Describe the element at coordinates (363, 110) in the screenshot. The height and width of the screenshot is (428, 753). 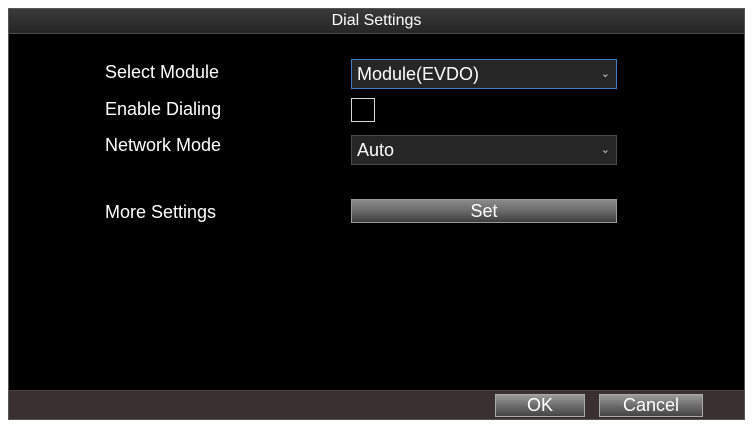
I see `enable-dialing-checkbox` at that location.